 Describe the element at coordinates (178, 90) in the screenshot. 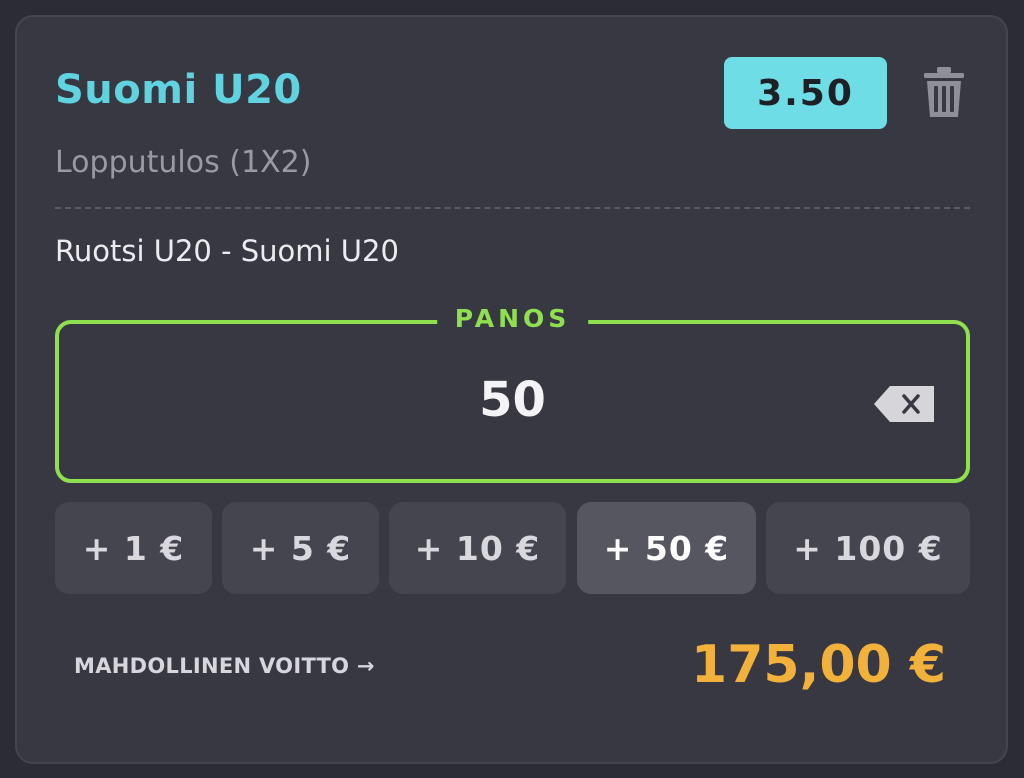

I see `selection-team: Suomi U20` at that location.